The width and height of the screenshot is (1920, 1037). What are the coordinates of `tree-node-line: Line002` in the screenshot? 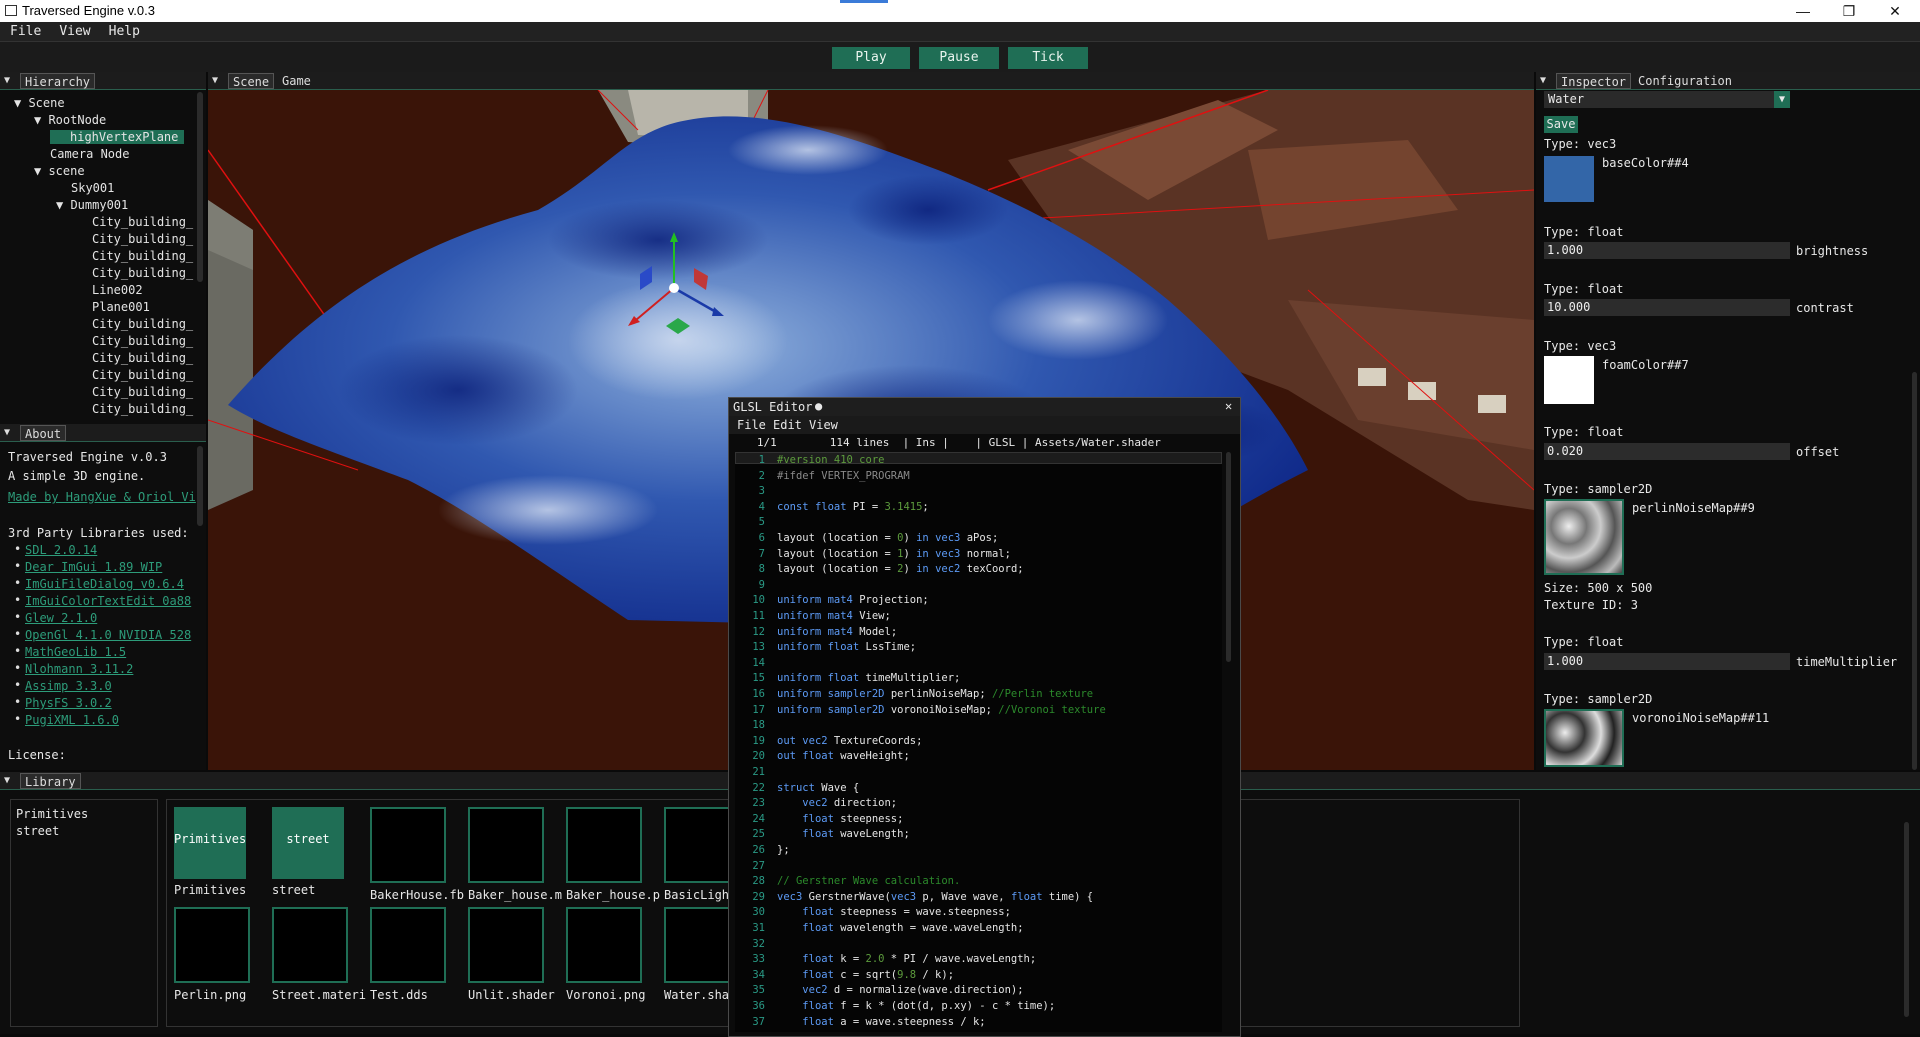 It's located at (117, 290).